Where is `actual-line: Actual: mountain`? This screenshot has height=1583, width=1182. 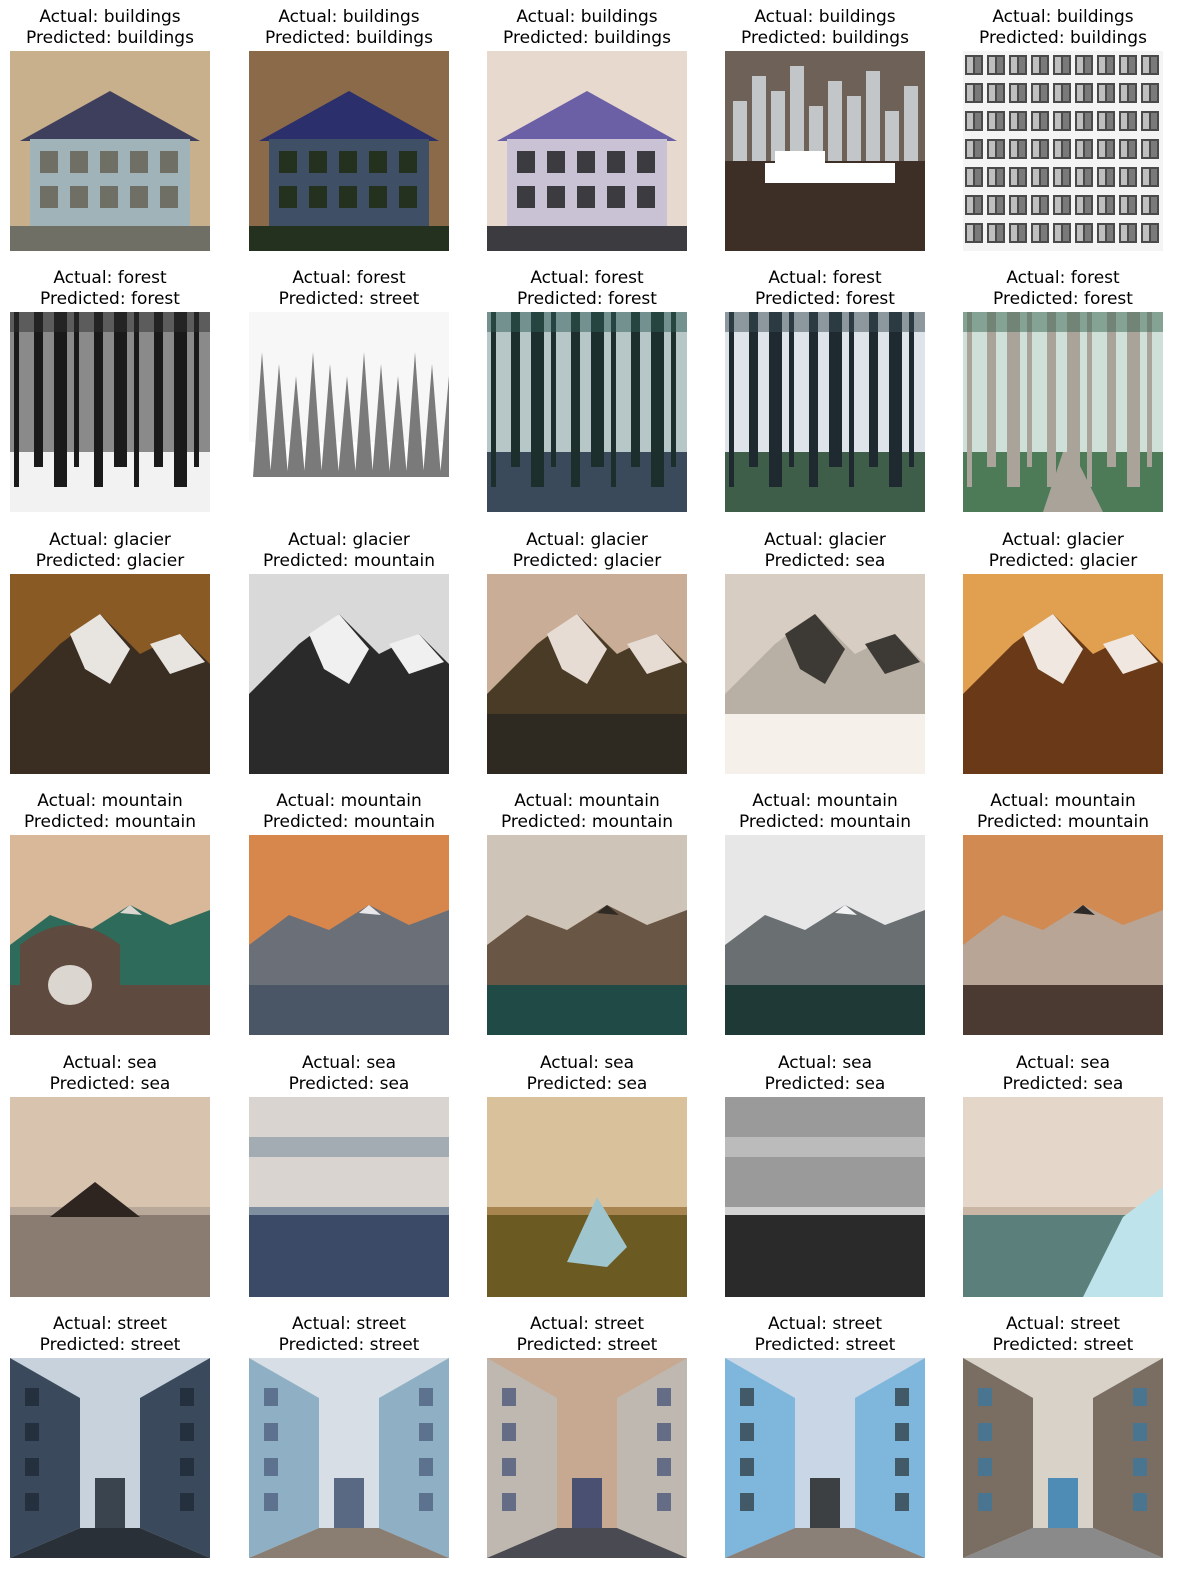
actual-line: Actual: mountain is located at coordinates (1052, 801).